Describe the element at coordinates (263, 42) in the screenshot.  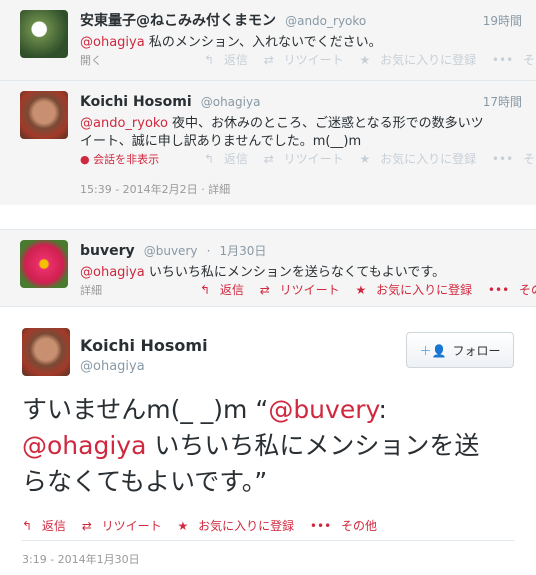
I see `tweet-text: 私のメンション、入れないでください。` at that location.